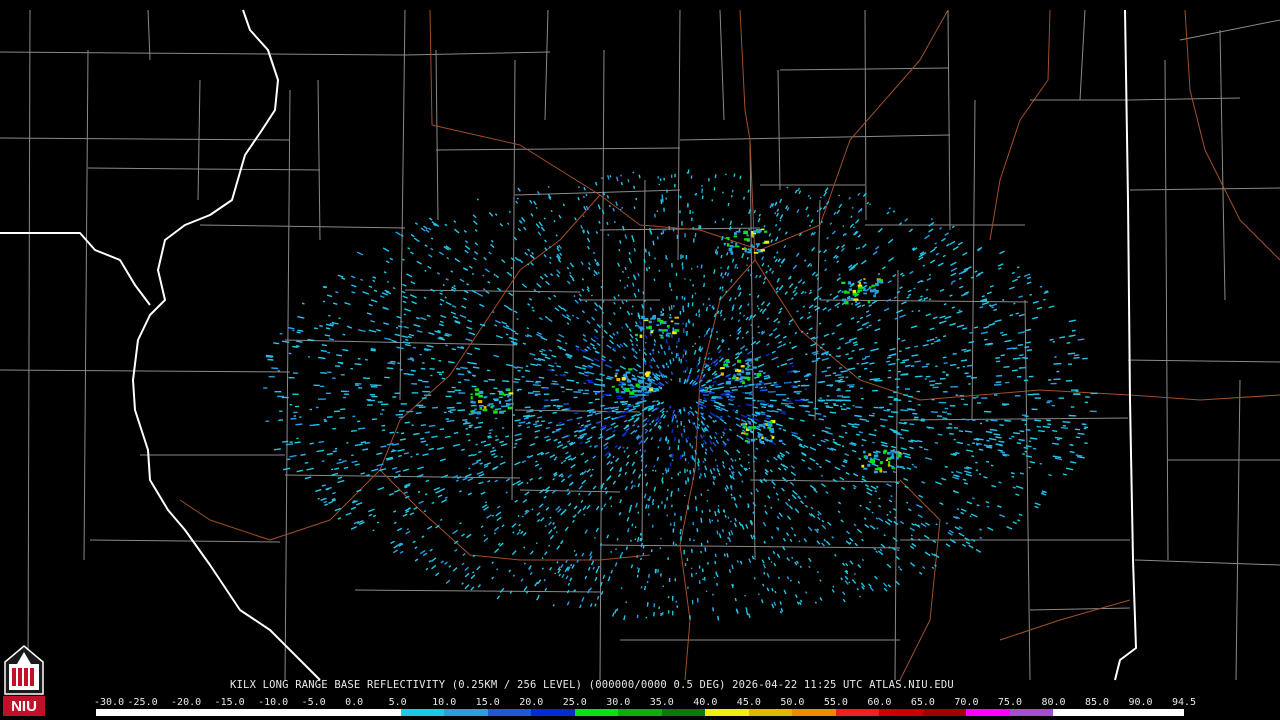  Describe the element at coordinates (149, 35) in the screenshot. I see `county-line` at that location.